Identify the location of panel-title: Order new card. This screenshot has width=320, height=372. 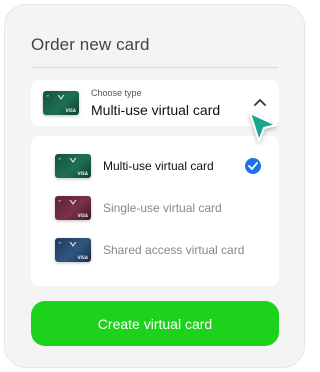
(90, 44).